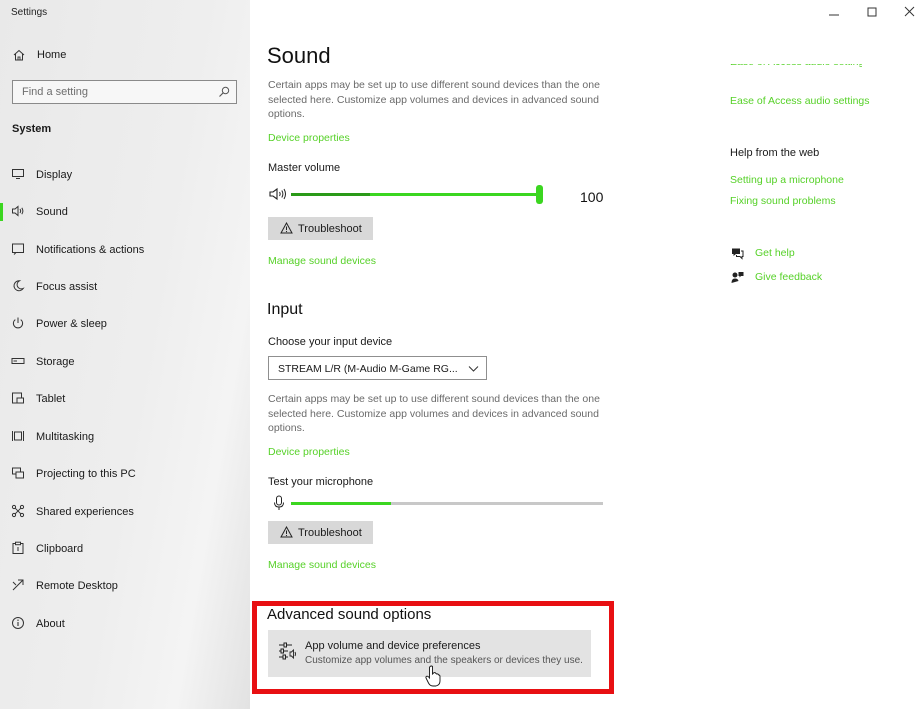 The height and width of the screenshot is (709, 923). Describe the element at coordinates (54, 175) in the screenshot. I see `sidebar-item-label: Display` at that location.